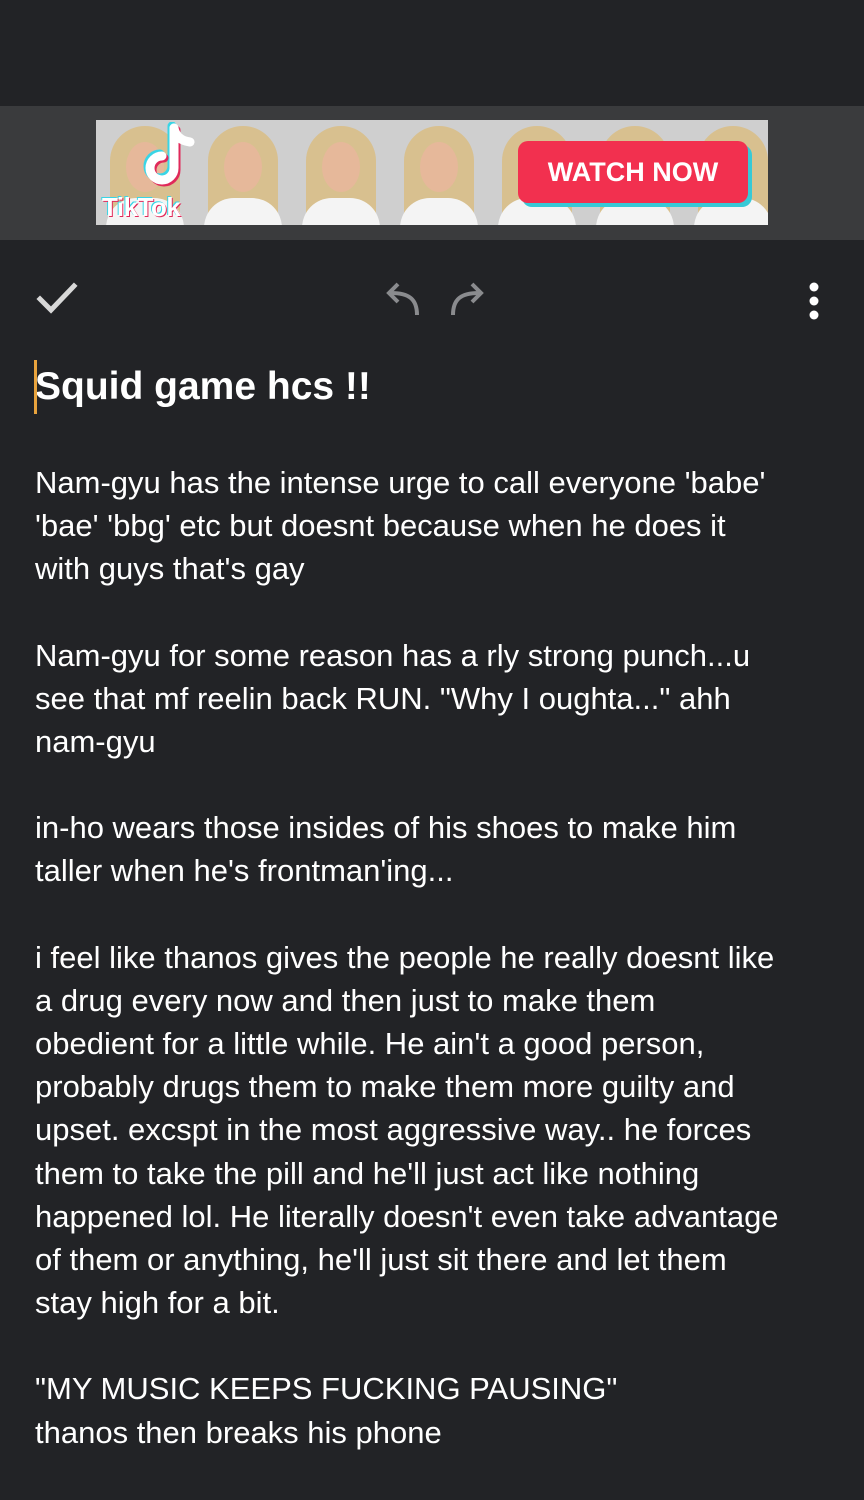 This screenshot has width=864, height=1500. What do you see at coordinates (432, 299) in the screenshot?
I see `editor-toolbar` at bounding box center [432, 299].